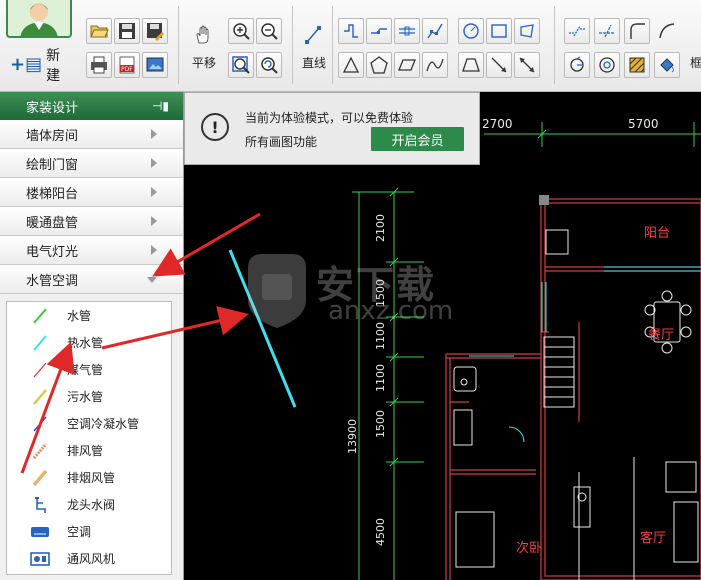  I want to click on pan-button, so click(203, 35).